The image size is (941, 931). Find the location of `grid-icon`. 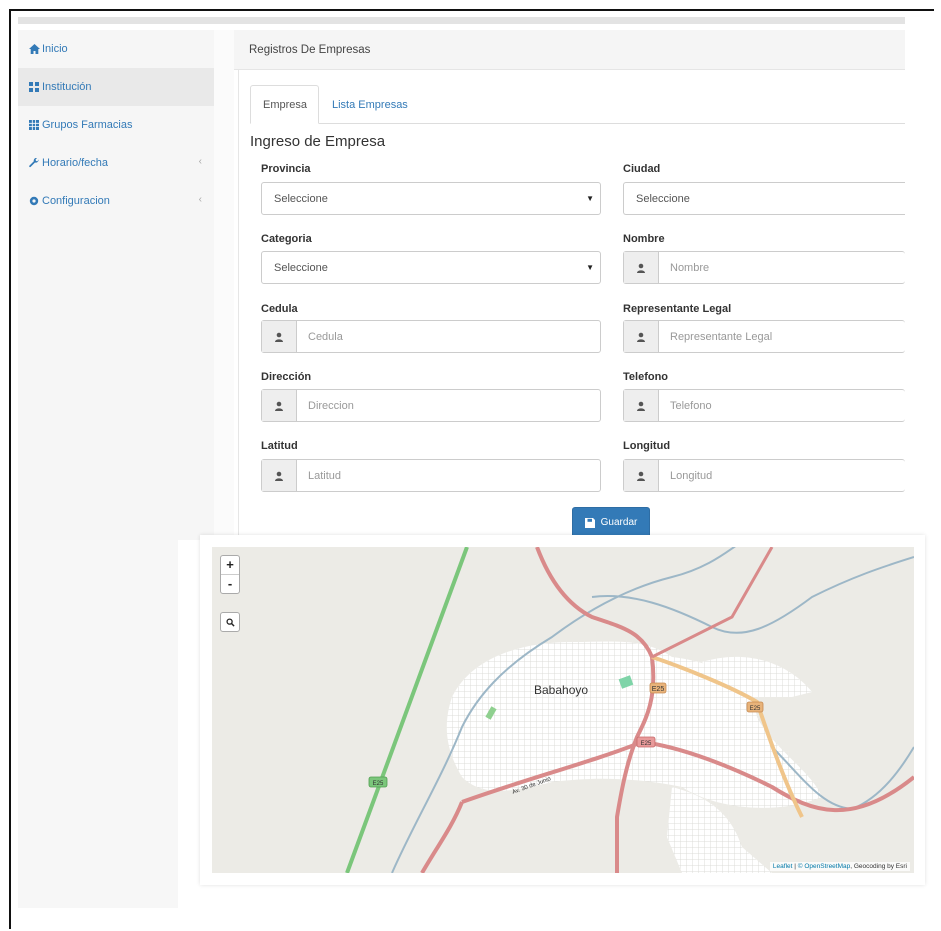

grid-icon is located at coordinates (34, 87).